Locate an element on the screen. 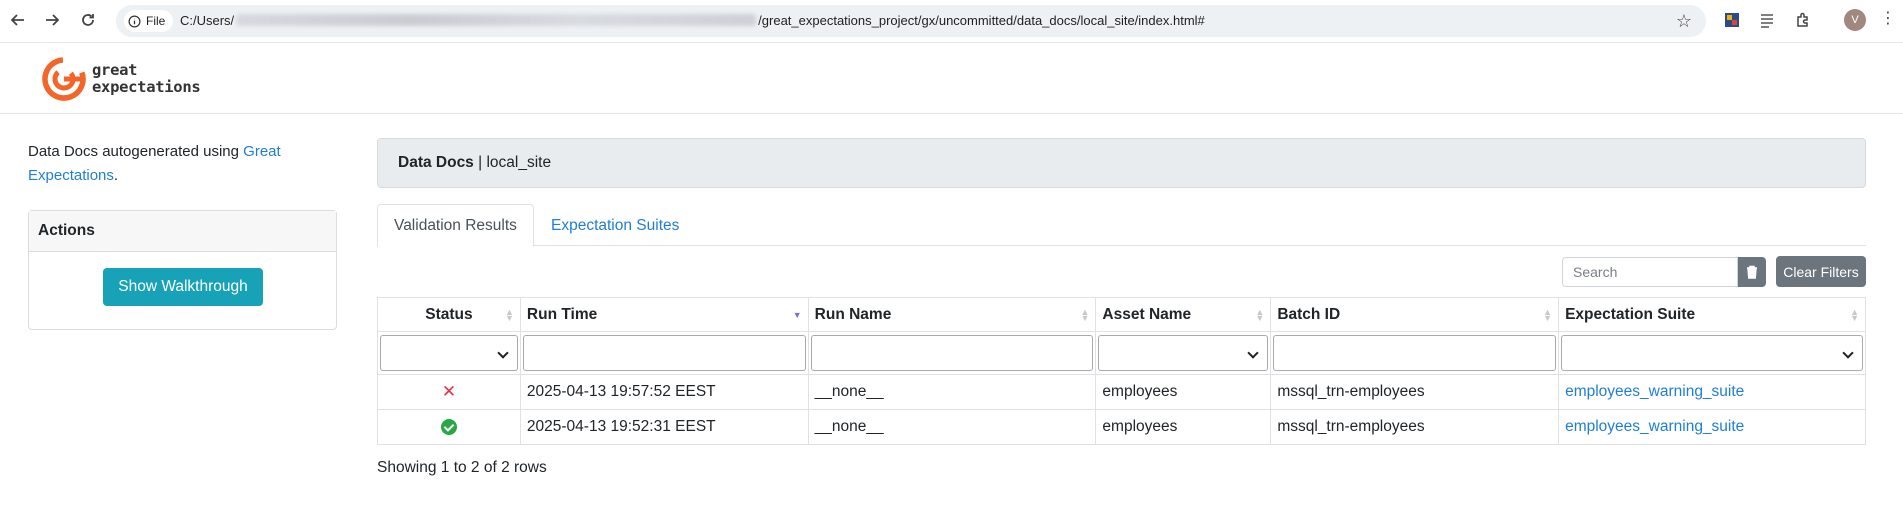 The width and height of the screenshot is (1903, 520). asset-name-filter-select is located at coordinates (1183, 353).